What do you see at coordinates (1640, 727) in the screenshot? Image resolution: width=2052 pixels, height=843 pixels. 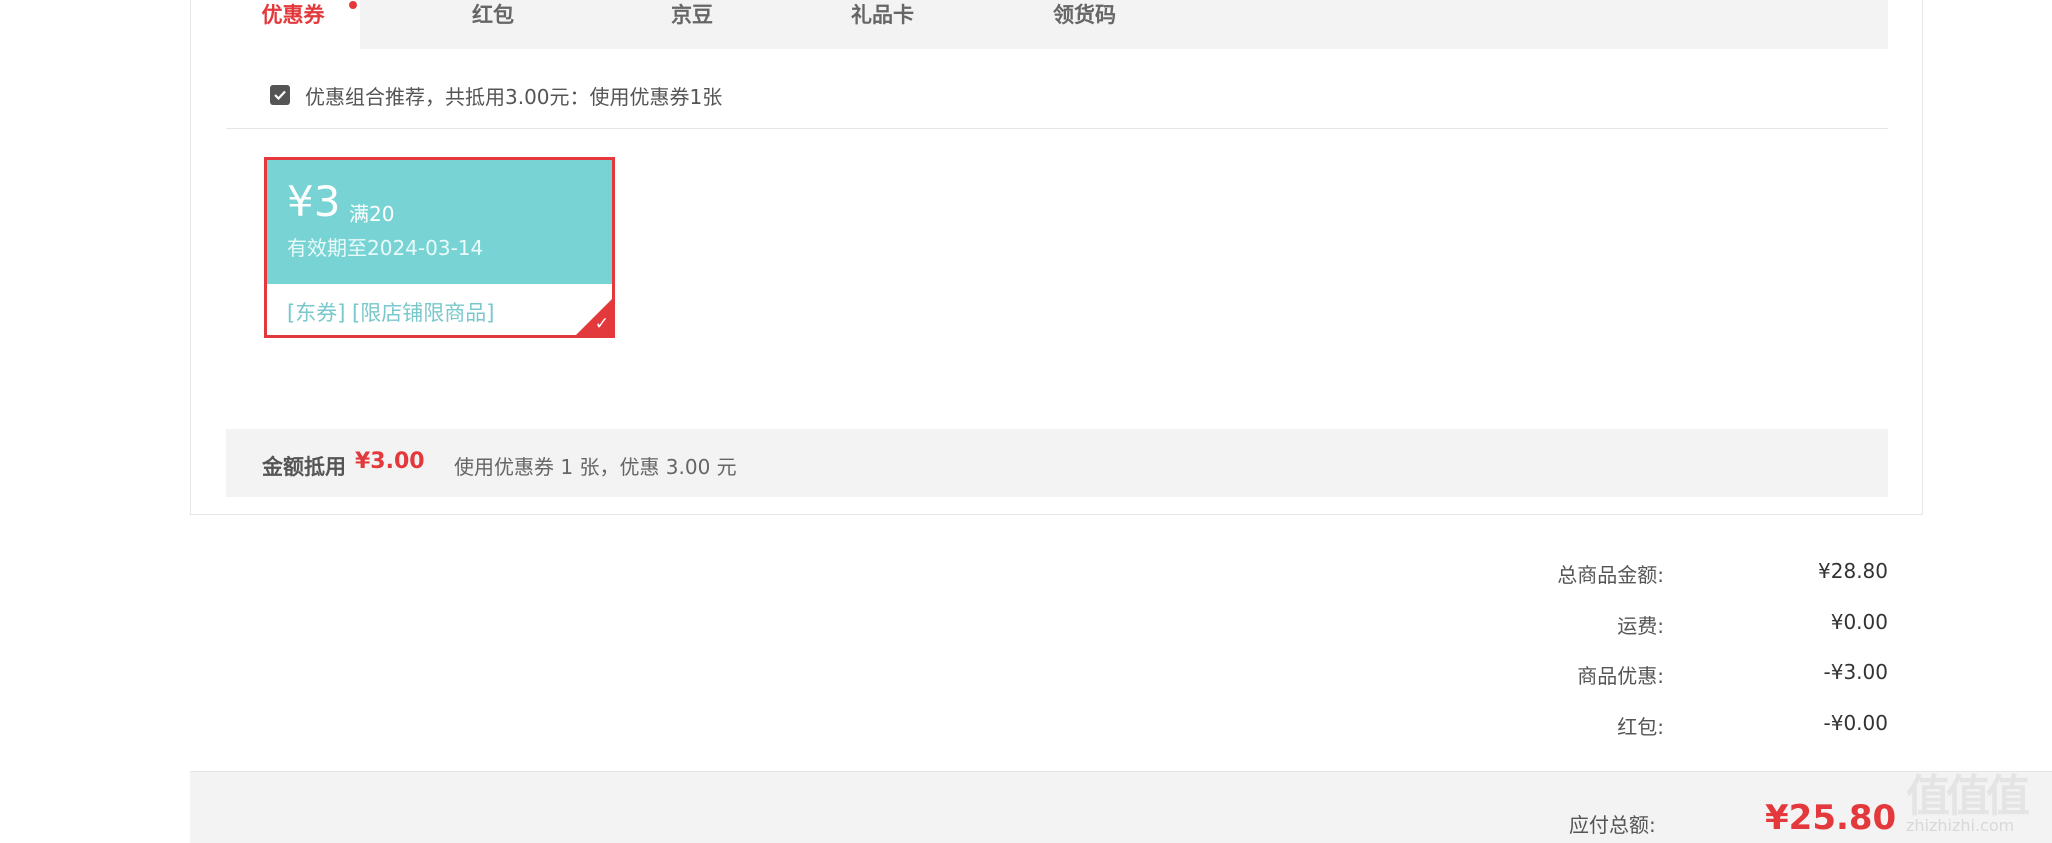 I see `summary-label: 红包:` at bounding box center [1640, 727].